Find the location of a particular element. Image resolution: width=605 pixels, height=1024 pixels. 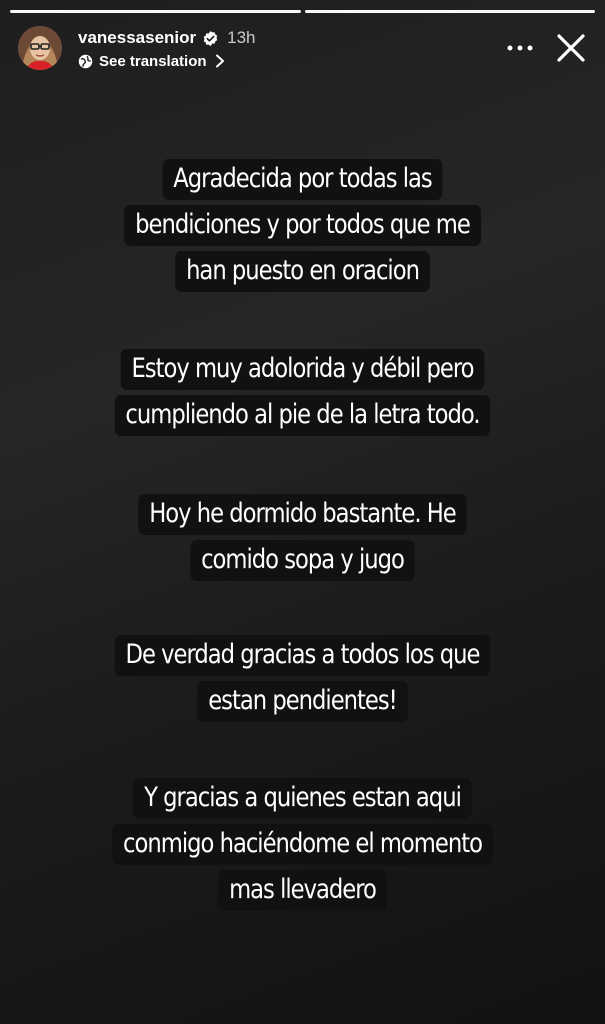

chevron-right-icon is located at coordinates (220, 61).